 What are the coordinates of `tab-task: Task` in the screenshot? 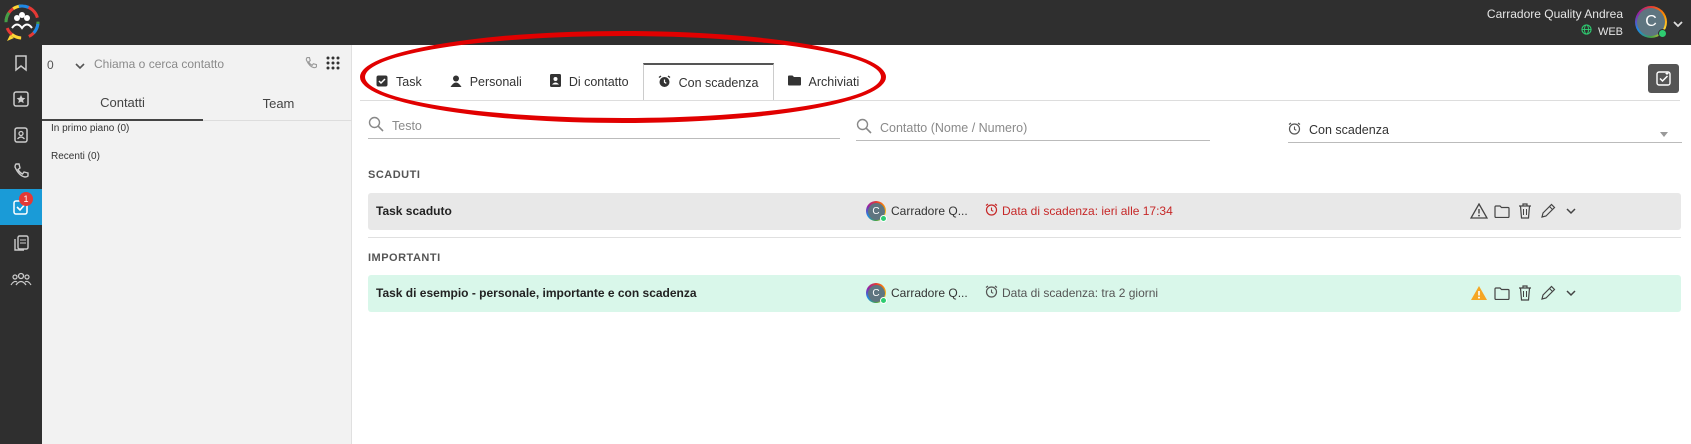 It's located at (399, 82).